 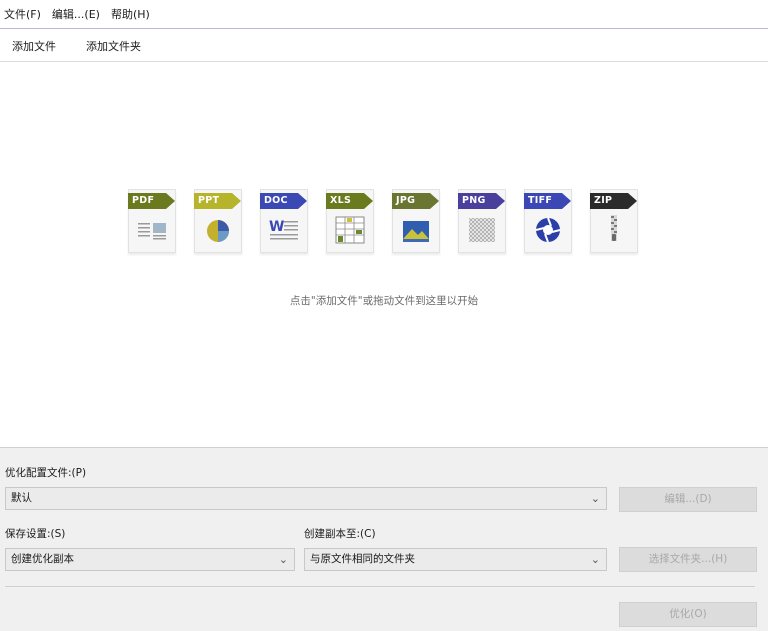 I want to click on copy-to-label: 创建副本至:(C), so click(x=340, y=534).